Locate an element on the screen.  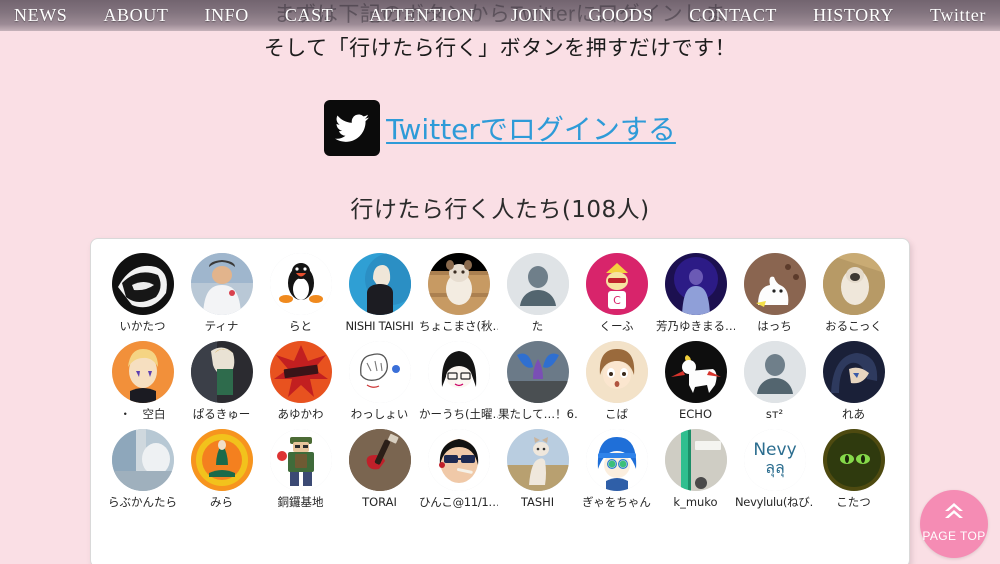
avatar: Nevy ลุลุ is located at coordinates (774, 460).